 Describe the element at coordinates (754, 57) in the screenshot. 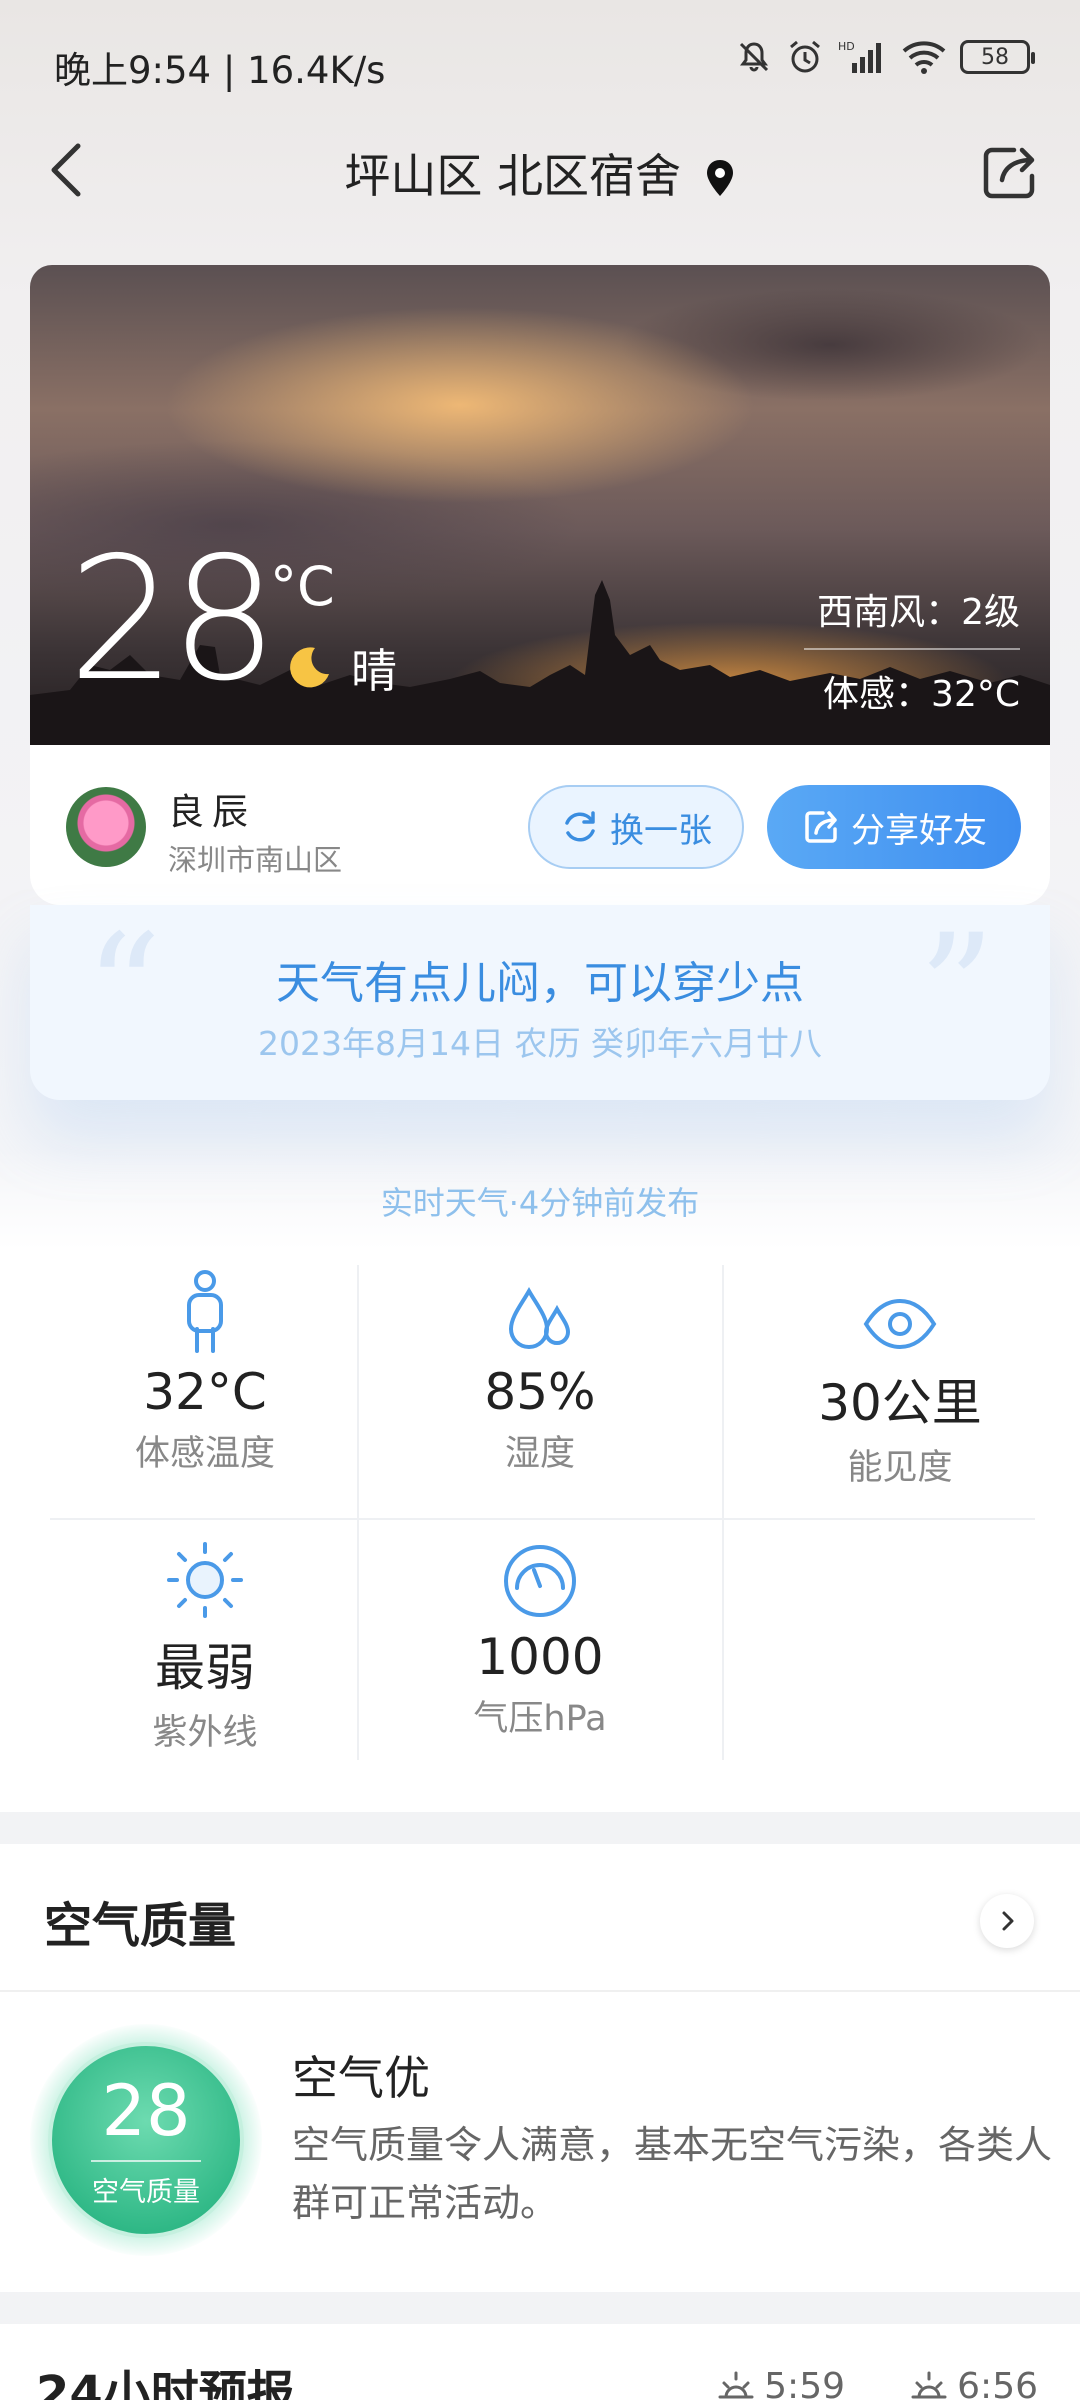

I see `mute-bell-icon` at that location.